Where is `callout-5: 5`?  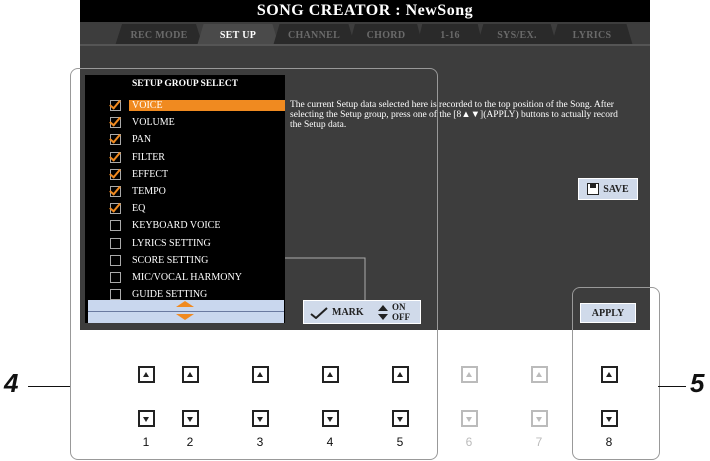 callout-5: 5 is located at coordinates (697, 383).